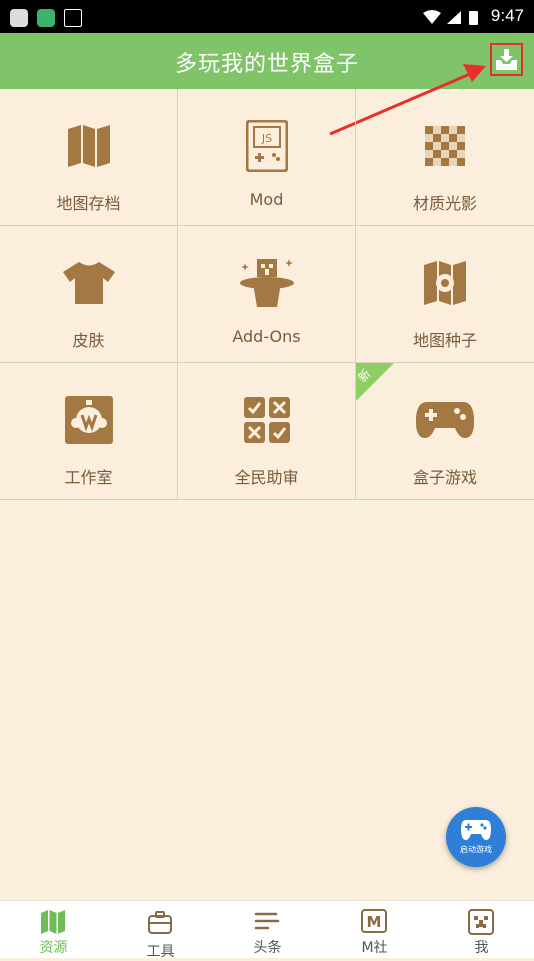  Describe the element at coordinates (160, 922) in the screenshot. I see `toolbox-icon` at that location.